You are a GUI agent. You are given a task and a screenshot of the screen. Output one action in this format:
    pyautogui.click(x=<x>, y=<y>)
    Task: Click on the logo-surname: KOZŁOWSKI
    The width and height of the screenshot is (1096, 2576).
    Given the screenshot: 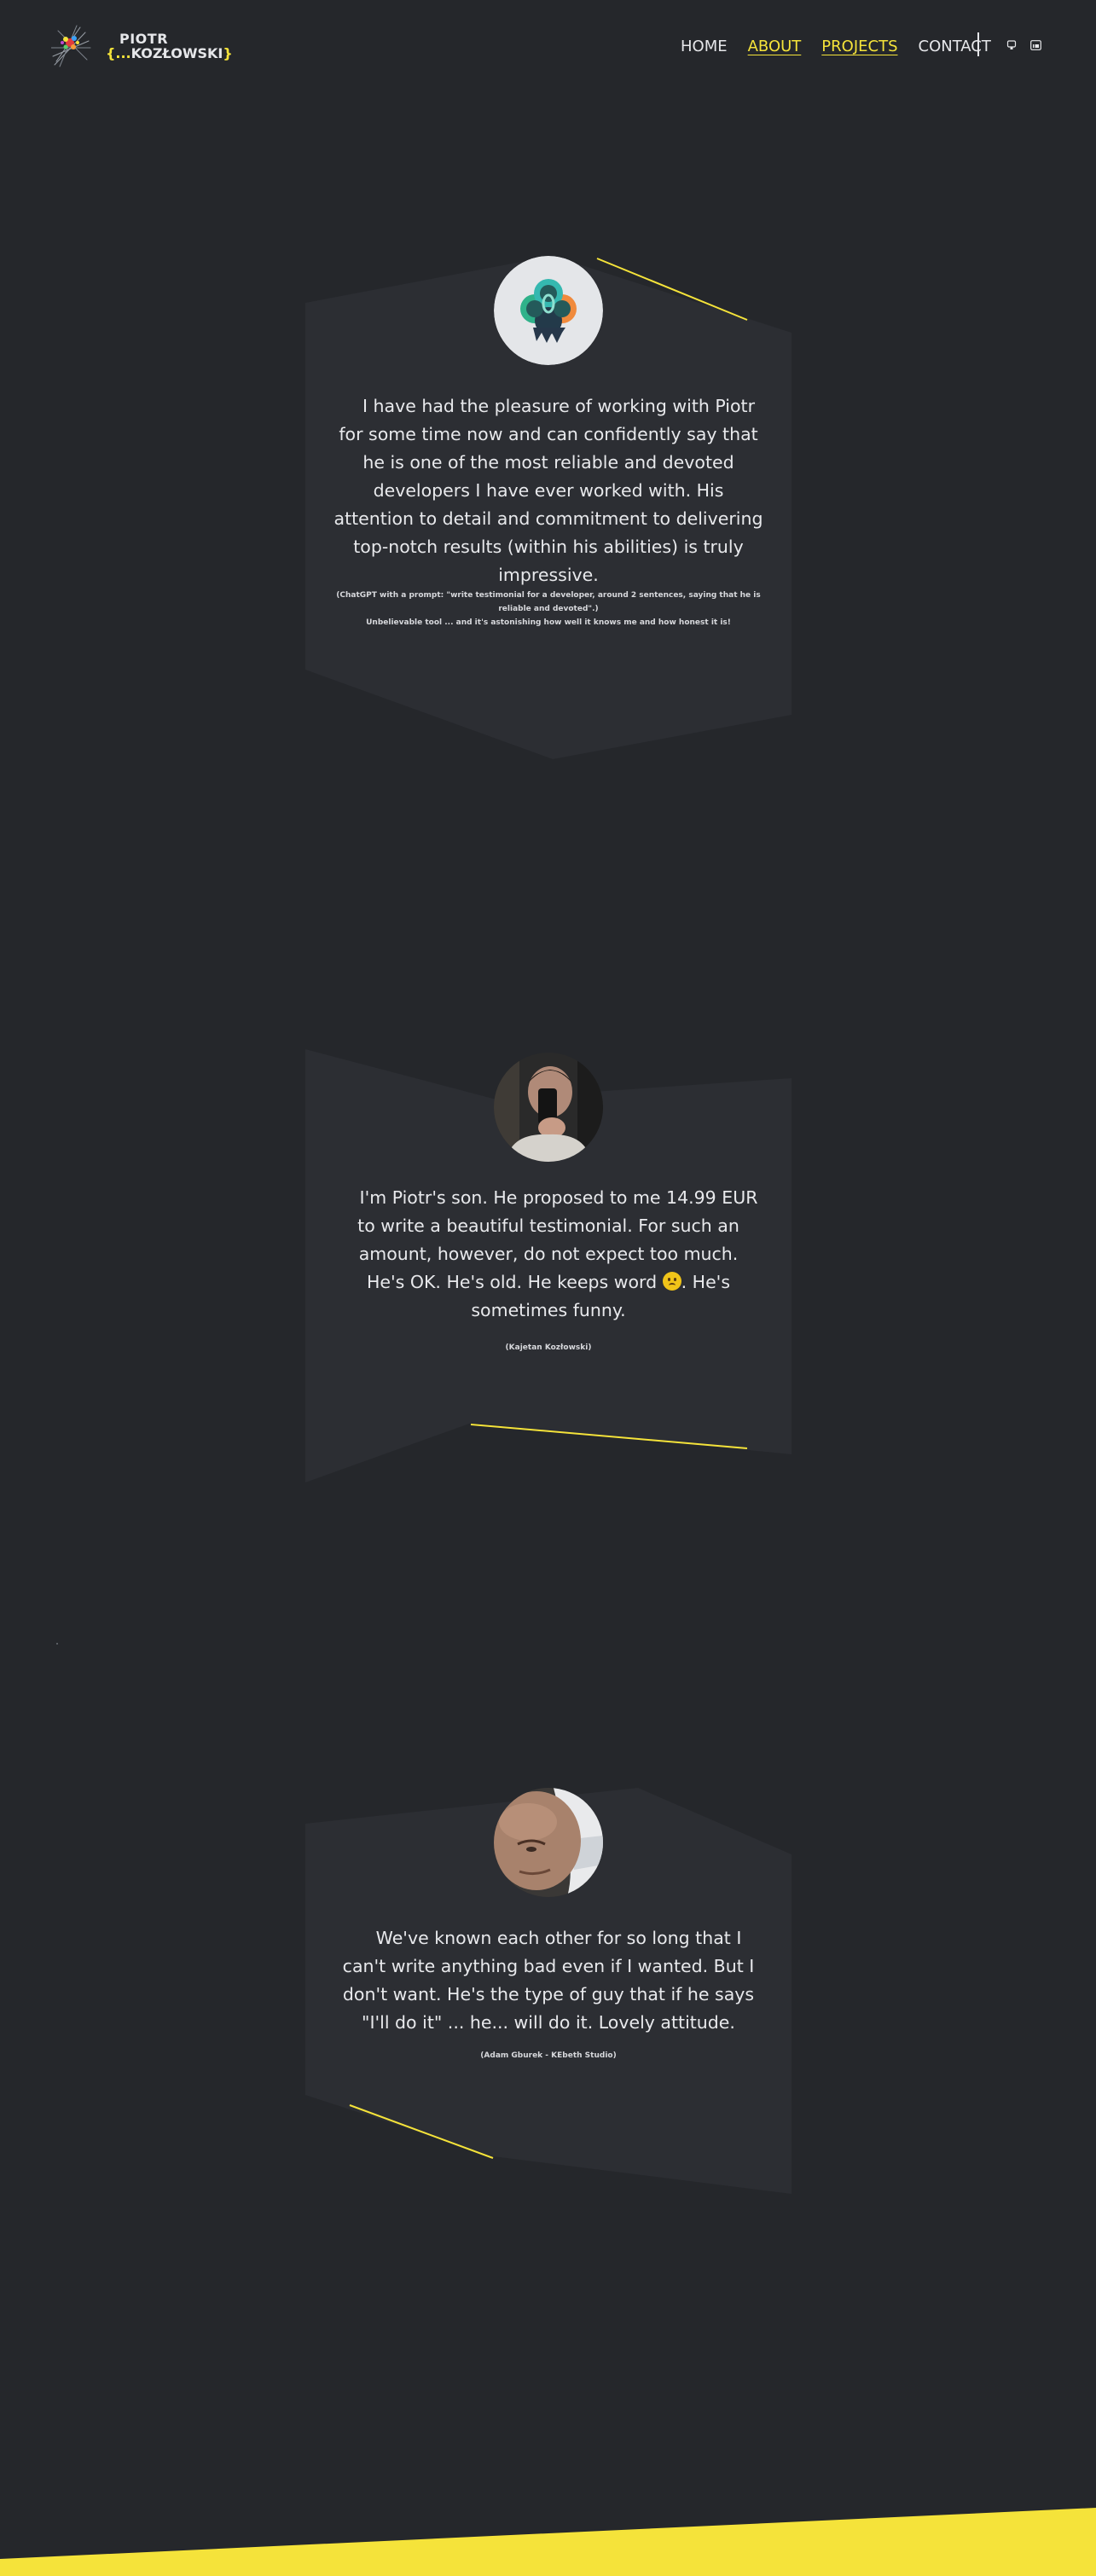 What is the action you would take?
    pyautogui.click(x=177, y=53)
    